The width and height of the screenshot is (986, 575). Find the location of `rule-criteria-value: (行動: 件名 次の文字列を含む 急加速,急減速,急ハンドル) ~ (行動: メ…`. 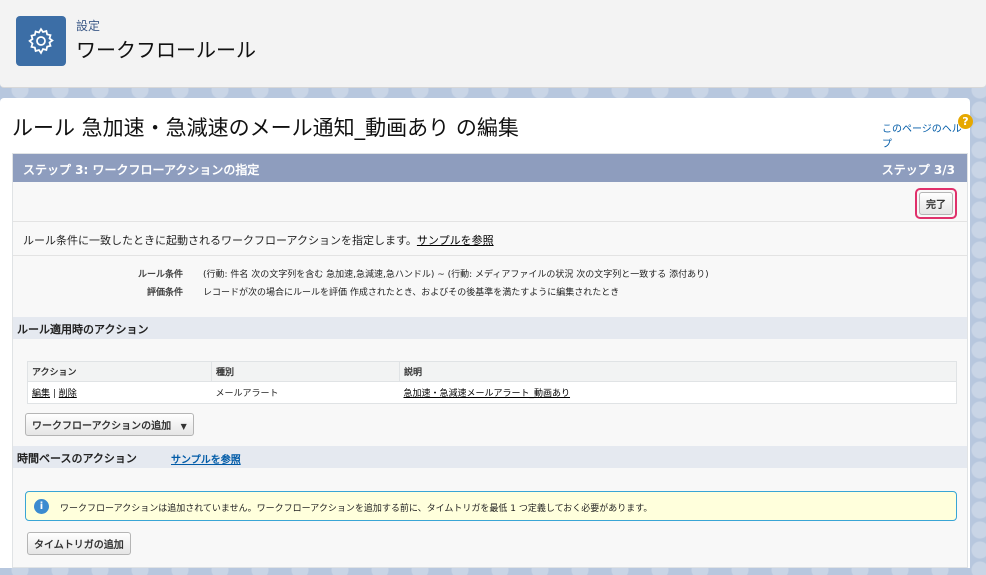

rule-criteria-value: (行動: 件名 次の文字列を含む 急加速,急減速,急ハンドル) ~ (行動: メ… is located at coordinates (456, 275).